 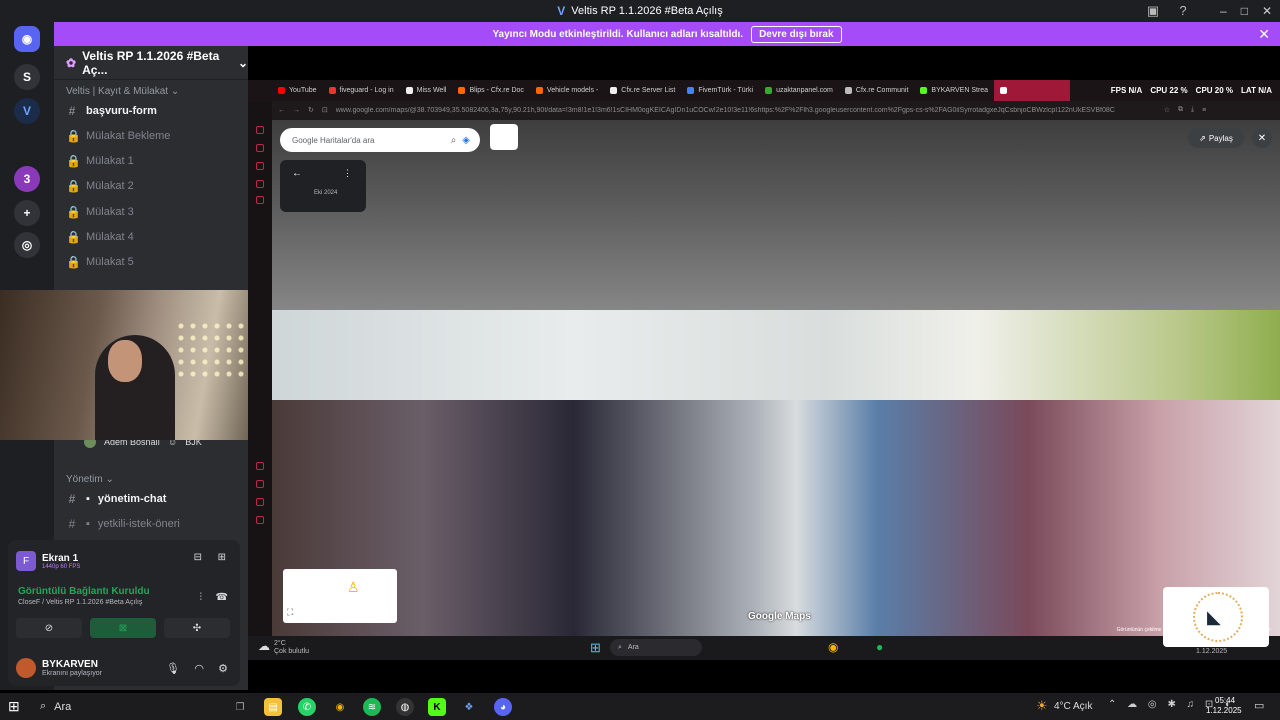 I want to click on layers-button, so click(x=504, y=137).